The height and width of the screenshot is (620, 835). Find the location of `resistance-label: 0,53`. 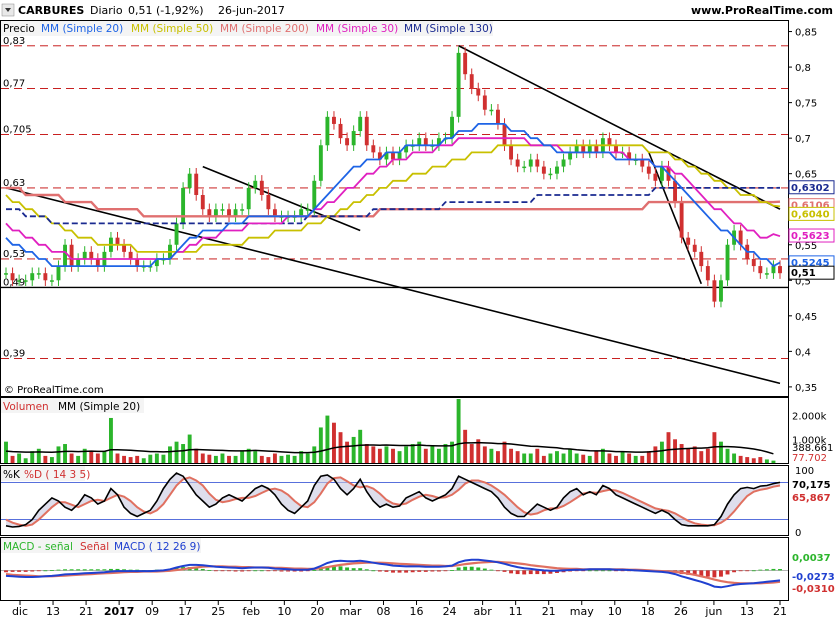

resistance-label: 0,53 is located at coordinates (14, 254).